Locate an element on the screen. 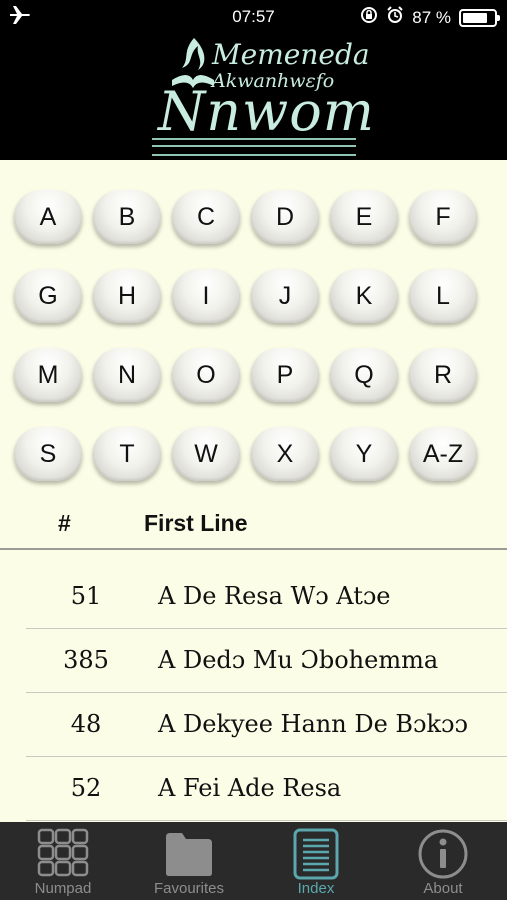  letter-button-h: H is located at coordinates (127, 296).